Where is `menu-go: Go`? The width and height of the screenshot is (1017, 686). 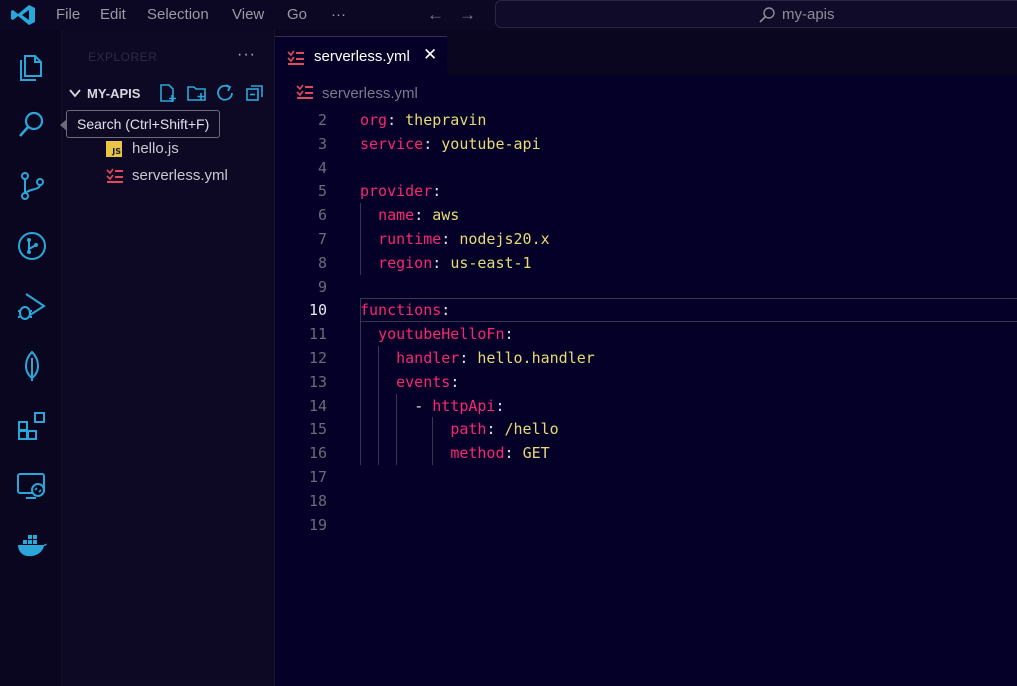 menu-go: Go is located at coordinates (297, 14).